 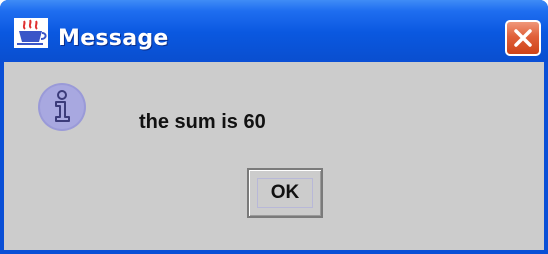 What do you see at coordinates (113, 38) in the screenshot?
I see `window-title: Message` at bounding box center [113, 38].